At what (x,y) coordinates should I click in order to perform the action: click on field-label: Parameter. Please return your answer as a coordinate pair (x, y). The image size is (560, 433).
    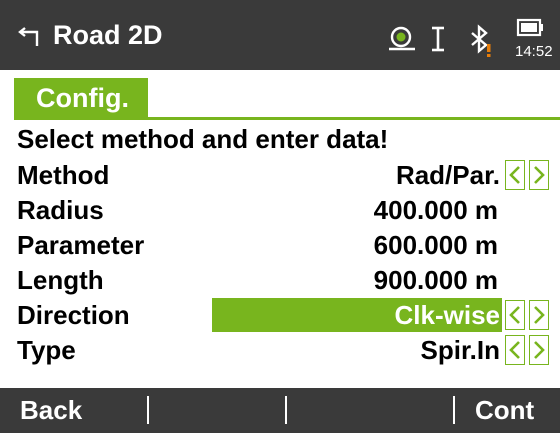
    Looking at the image, I should click on (81, 245).